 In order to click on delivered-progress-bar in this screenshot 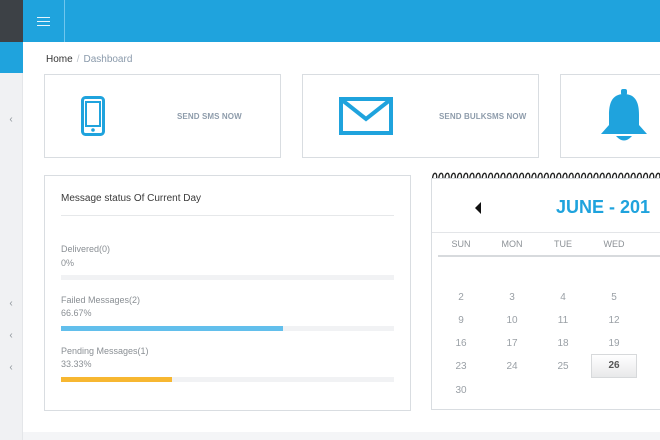, I will do `click(227, 277)`.